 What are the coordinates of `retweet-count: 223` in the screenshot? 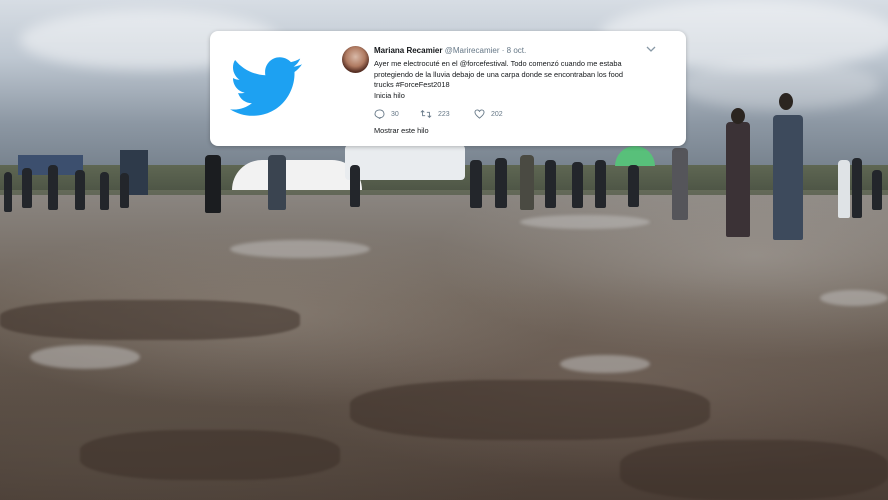 It's located at (444, 114).